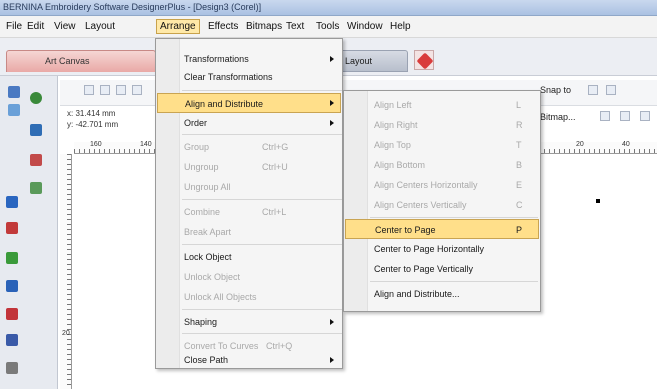 The height and width of the screenshot is (389, 657). I want to click on menu-item-lock-object: Lock Object, so click(249, 257).